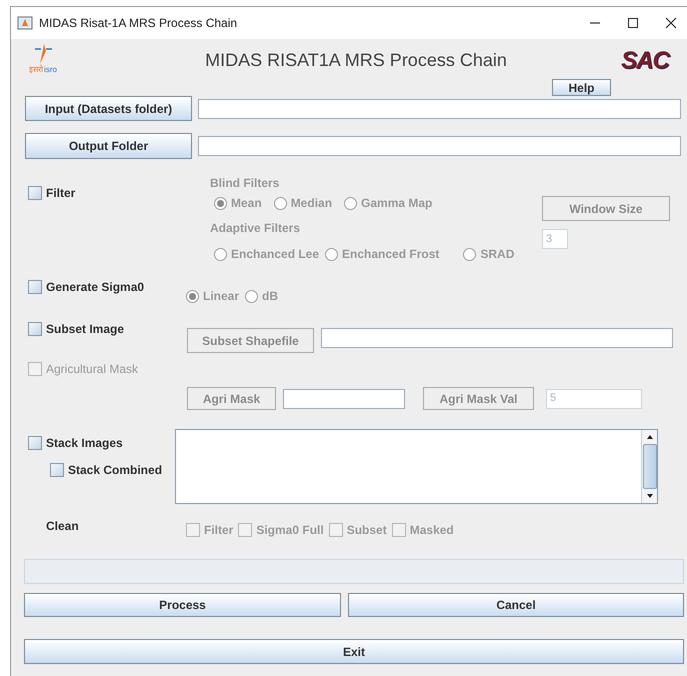 This screenshot has height=676, width=687. Describe the element at coordinates (356, 60) in the screenshot. I see `app-title: MIDAS RISAT1A MRS Process Chain` at that location.